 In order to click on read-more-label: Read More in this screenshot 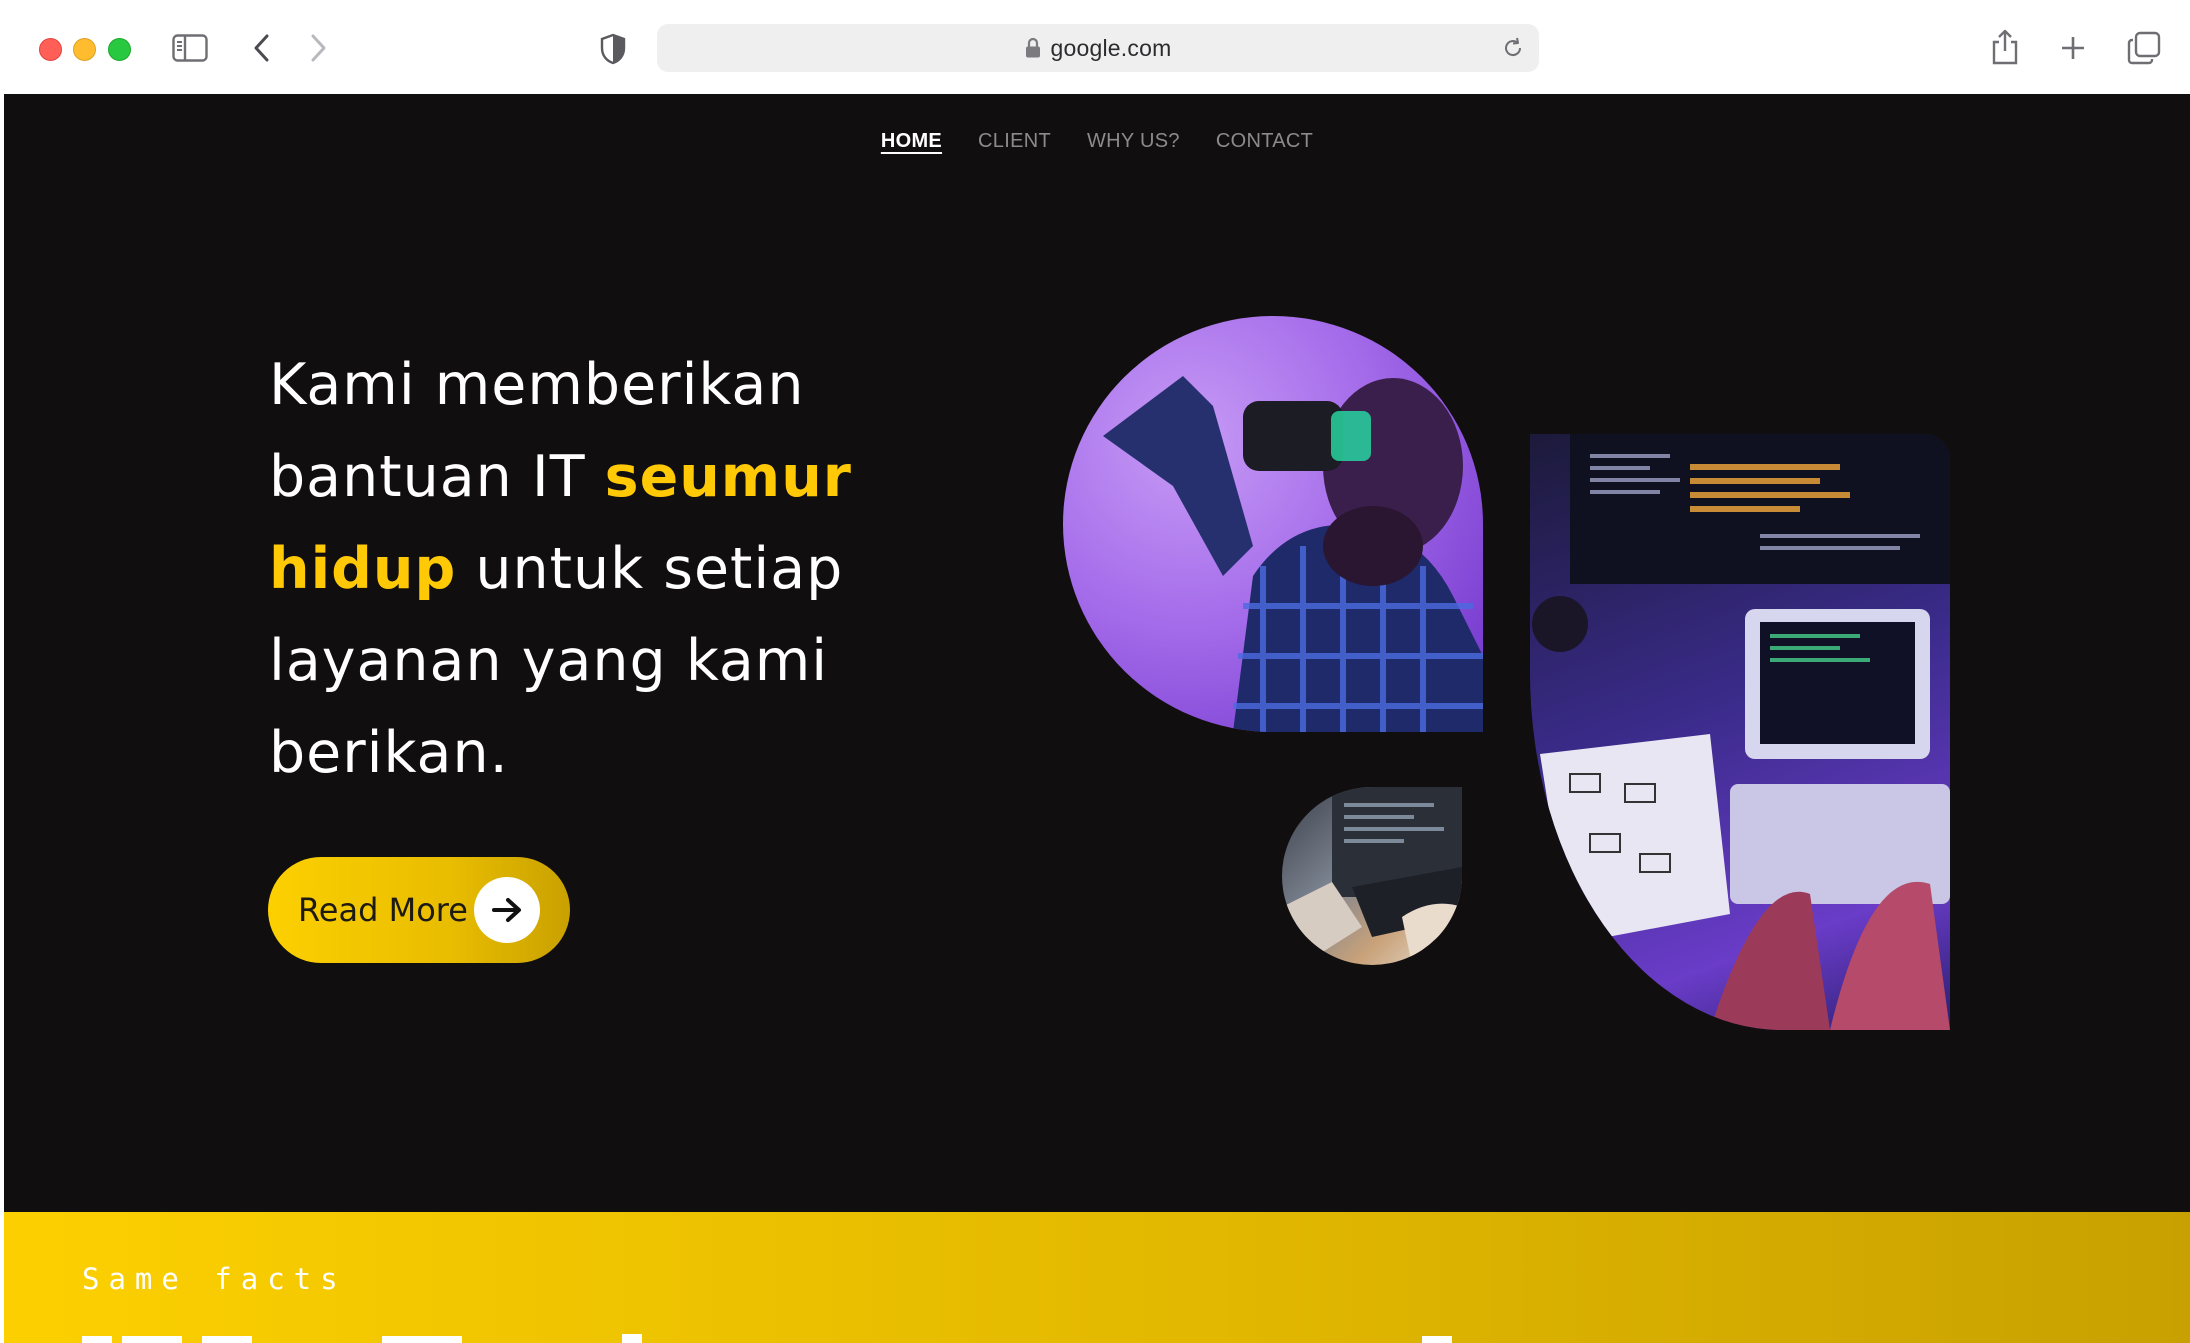, I will do `click(383, 910)`.